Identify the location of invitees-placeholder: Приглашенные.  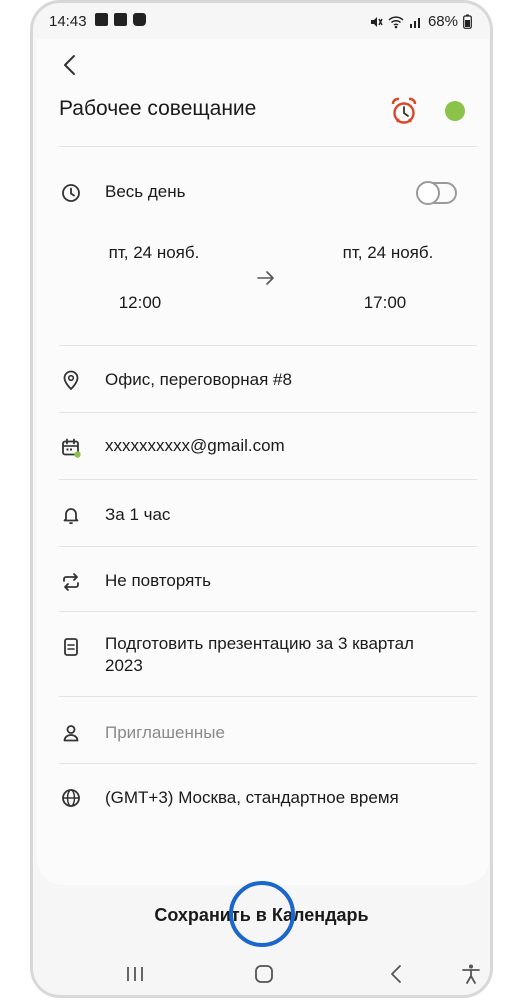
(165, 733).